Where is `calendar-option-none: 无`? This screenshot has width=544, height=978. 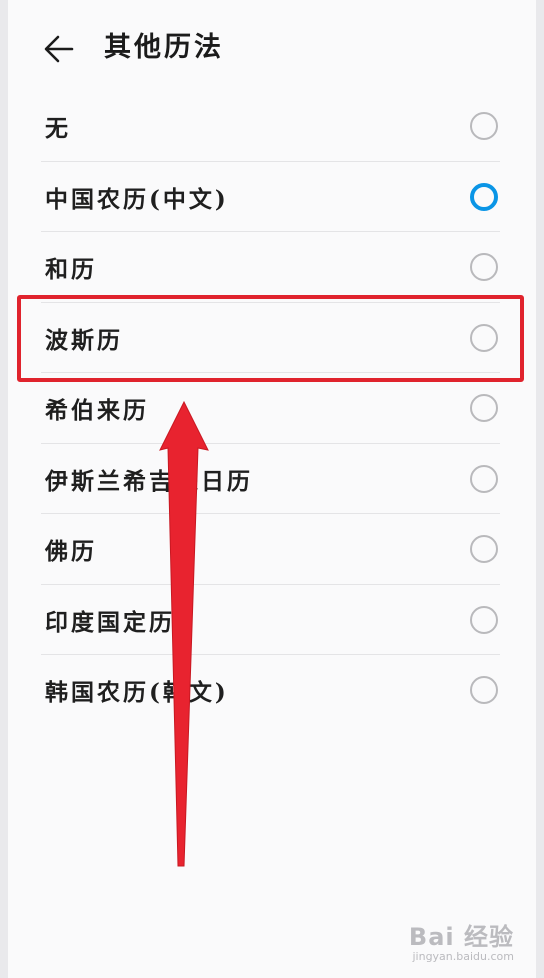
calendar-option-none: 无 is located at coordinates (272, 126).